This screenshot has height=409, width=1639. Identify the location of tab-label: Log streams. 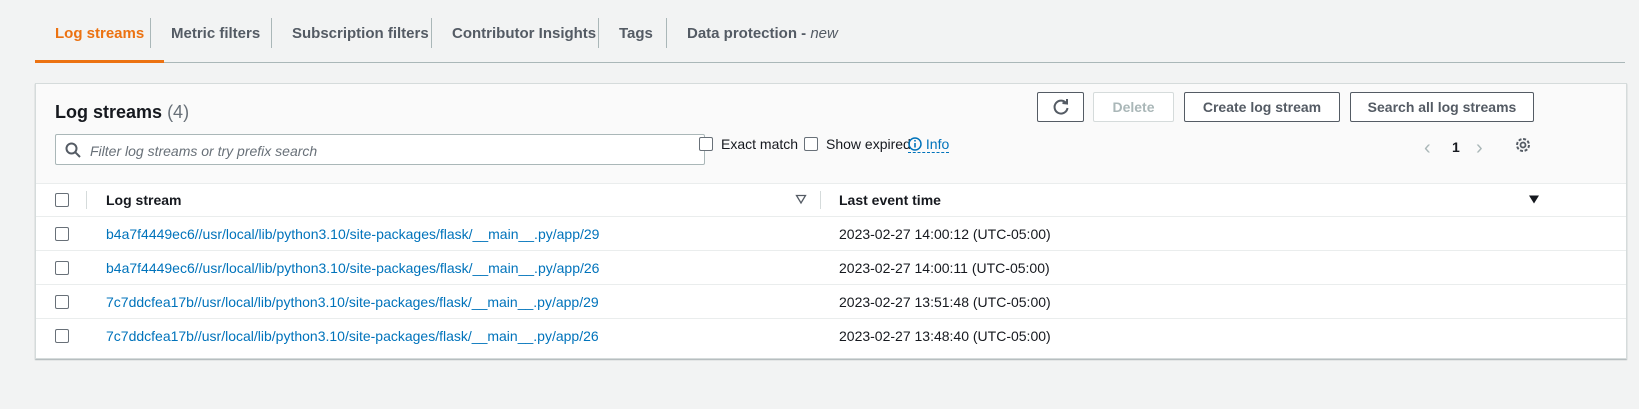
(100, 33).